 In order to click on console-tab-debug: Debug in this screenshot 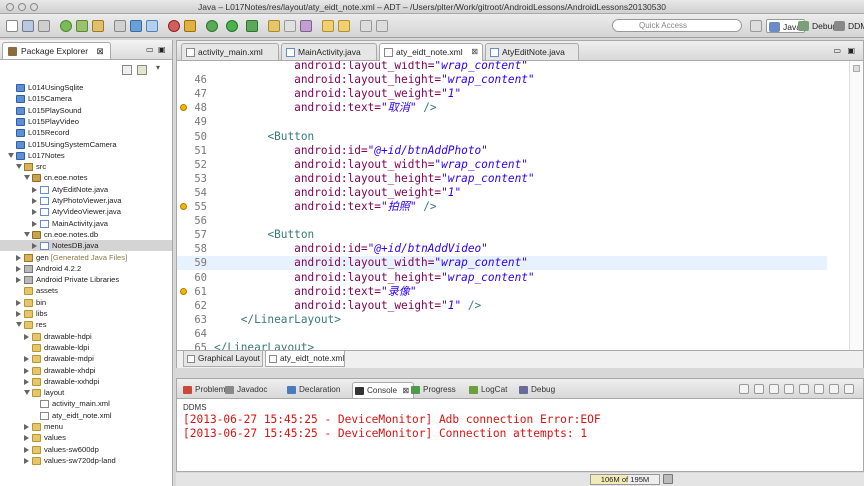, I will do `click(536, 390)`.